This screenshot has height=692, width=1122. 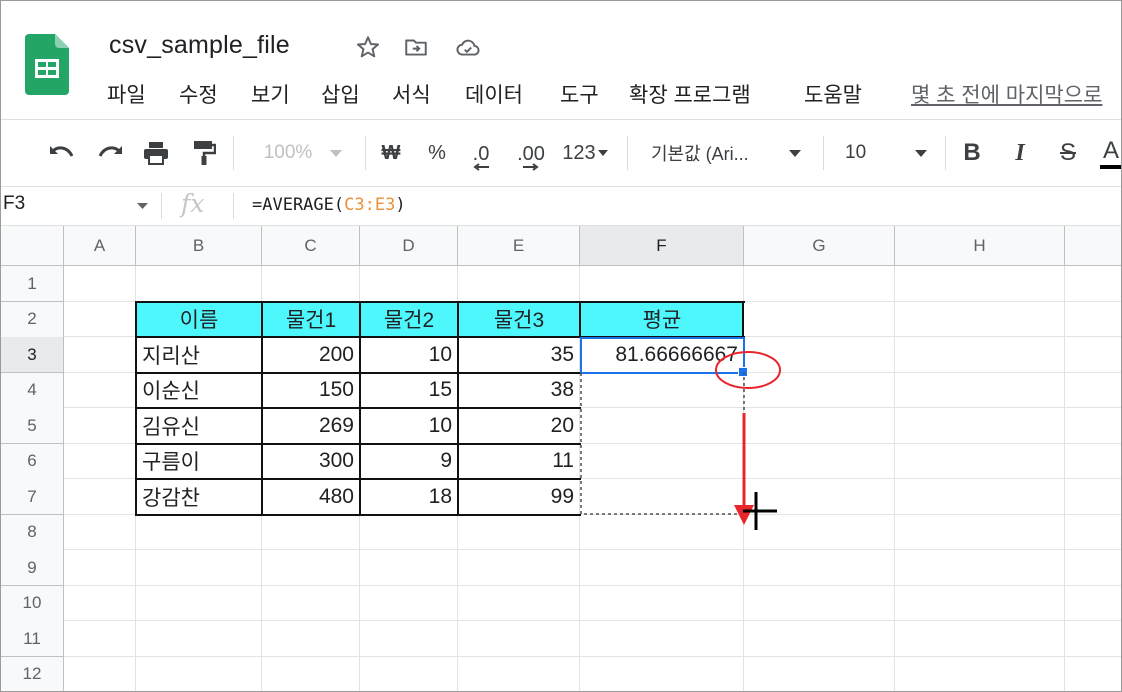 What do you see at coordinates (468, 47) in the screenshot?
I see `cloud-saved-icon` at bounding box center [468, 47].